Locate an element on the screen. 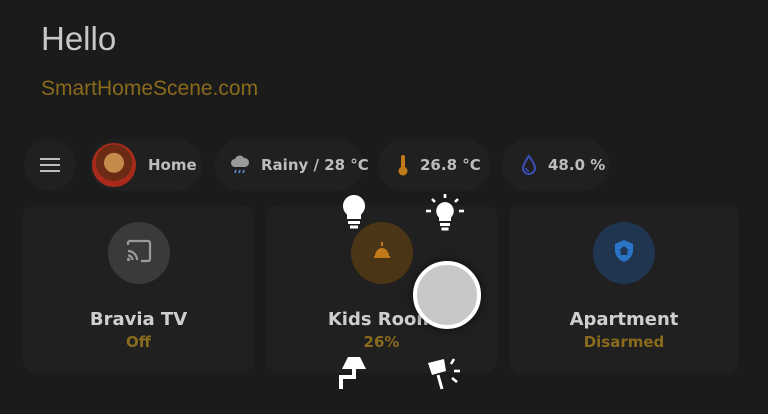 This screenshot has width=768, height=414. card-apartment: Apartment Disarmed is located at coordinates (624, 289).